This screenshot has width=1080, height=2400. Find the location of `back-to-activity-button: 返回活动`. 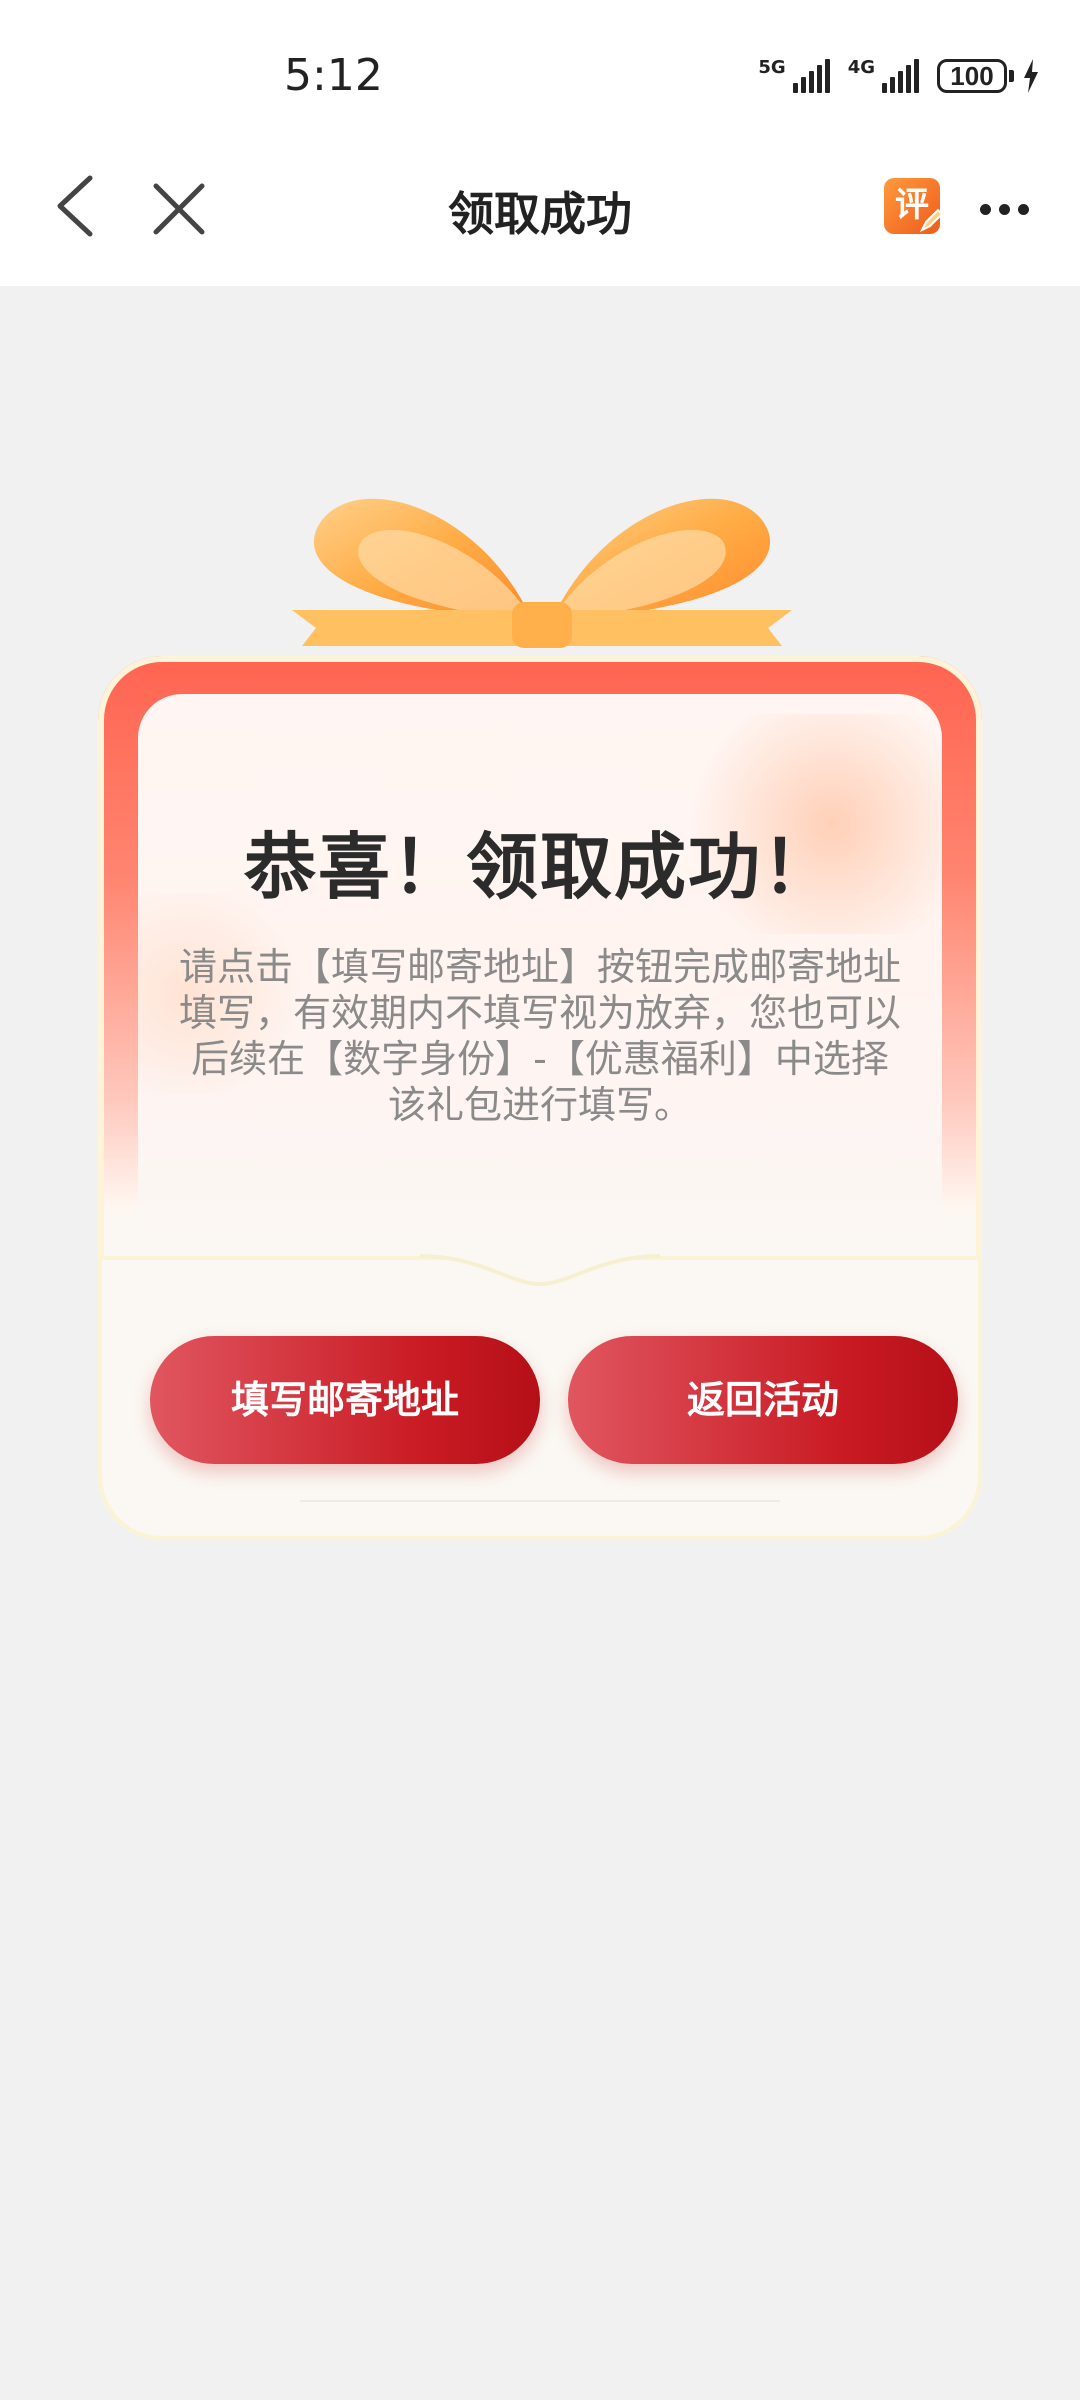

back-to-activity-button: 返回活动 is located at coordinates (763, 1400).